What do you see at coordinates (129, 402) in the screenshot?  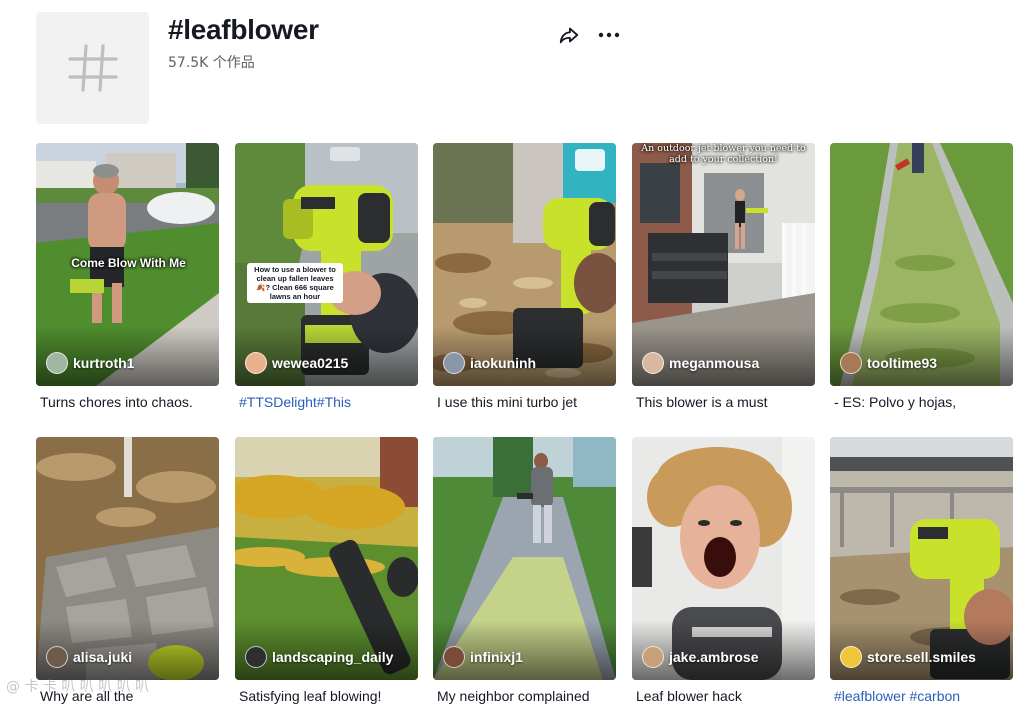 I see `video-caption: Turns chores into chaos.` at bounding box center [129, 402].